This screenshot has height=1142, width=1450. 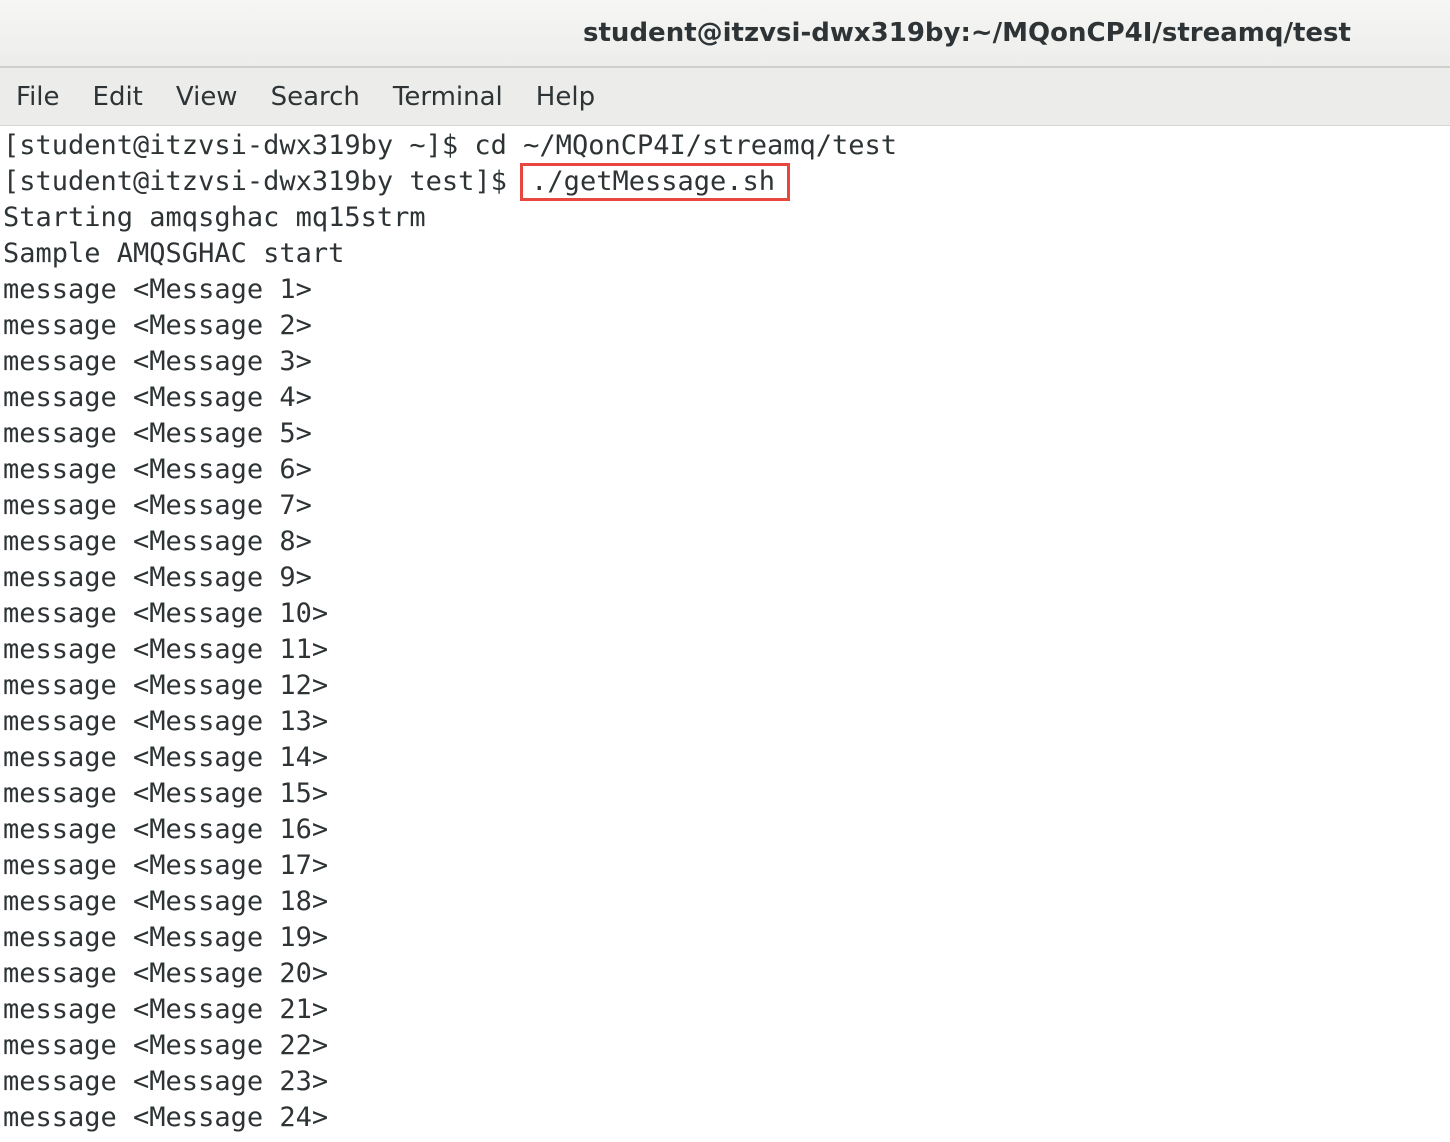 I want to click on output-line: message <Message 3>, so click(x=157, y=361).